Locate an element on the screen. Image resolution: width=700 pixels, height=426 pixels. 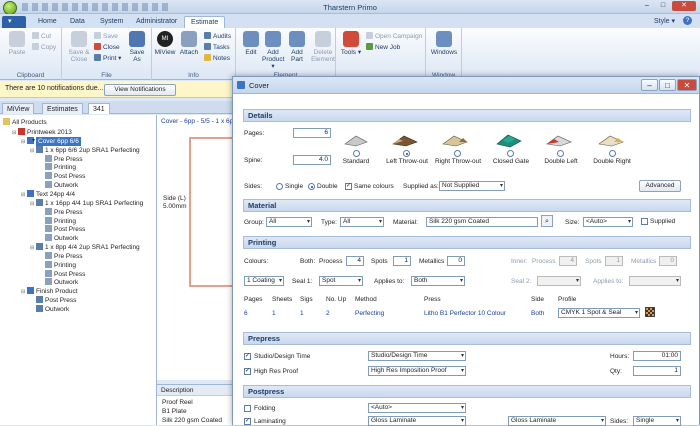
laminating-checkbox: ✓ is located at coordinates (247, 421).